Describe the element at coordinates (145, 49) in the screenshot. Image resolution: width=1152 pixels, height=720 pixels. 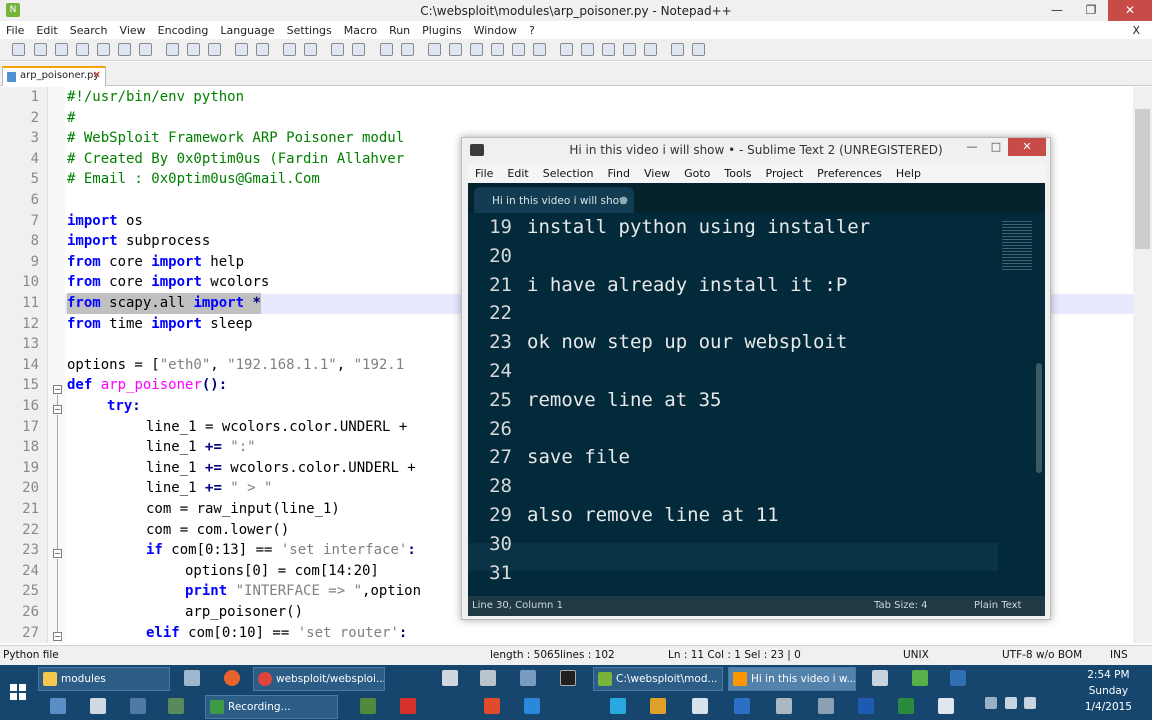
I see `print-icon` at that location.